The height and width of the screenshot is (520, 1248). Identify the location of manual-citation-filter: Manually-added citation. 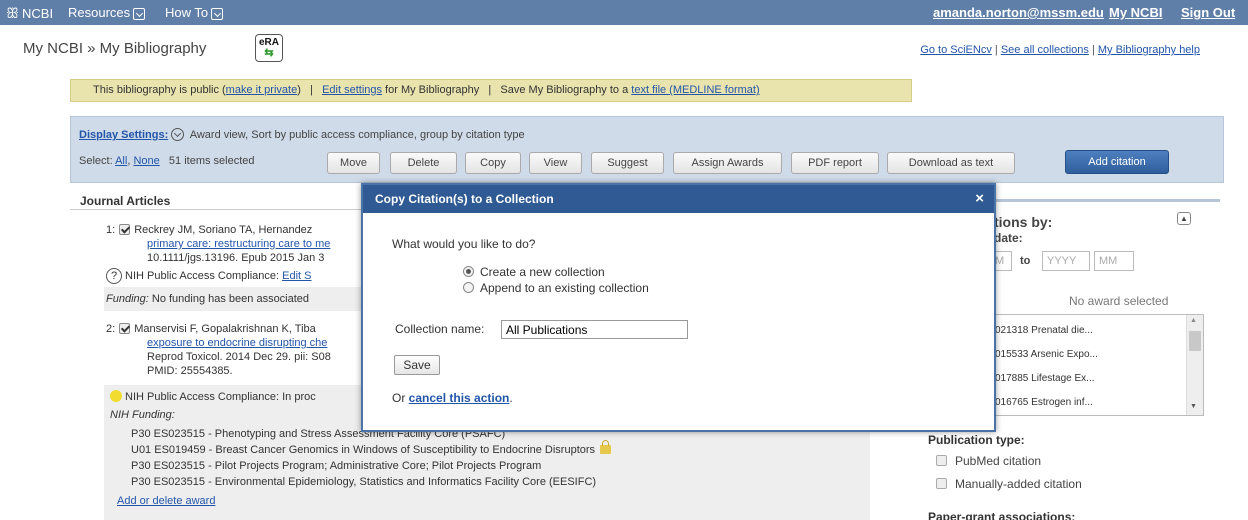
(1009, 484).